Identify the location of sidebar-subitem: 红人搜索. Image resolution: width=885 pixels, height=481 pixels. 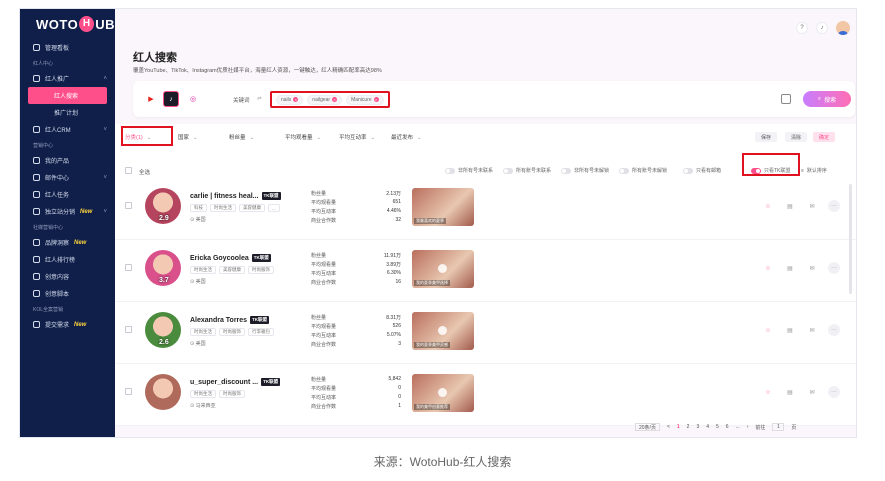
(67, 95).